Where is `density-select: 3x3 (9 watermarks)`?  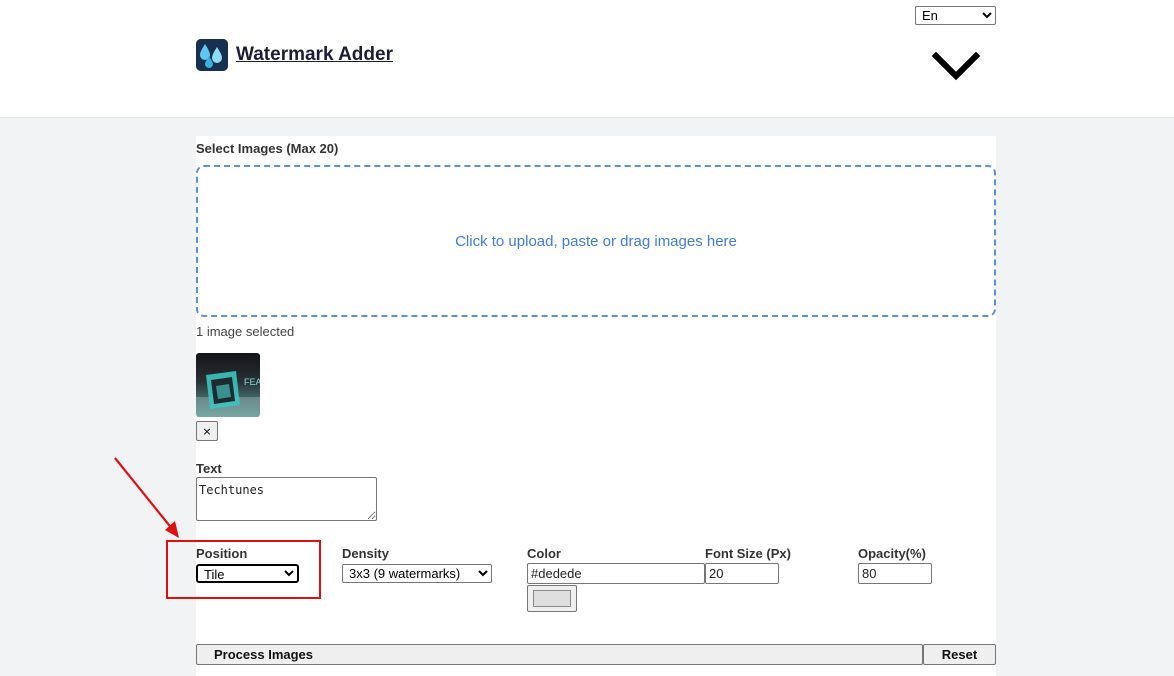 density-select: 3x3 (9 watermarks) is located at coordinates (417, 573).